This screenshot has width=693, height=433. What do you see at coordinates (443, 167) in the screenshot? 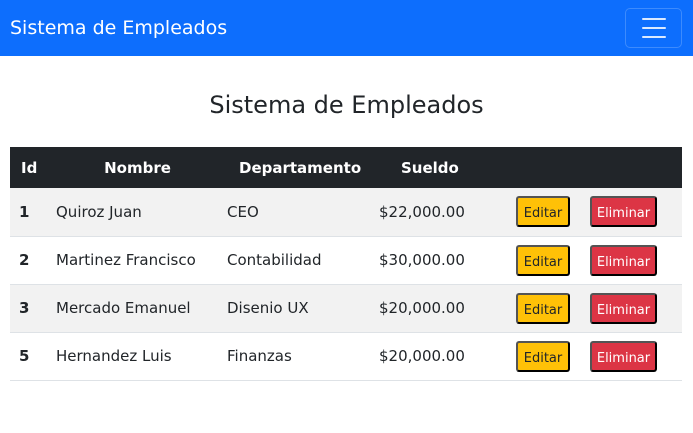
I see `column-header-sueldo: Sueldo` at bounding box center [443, 167].